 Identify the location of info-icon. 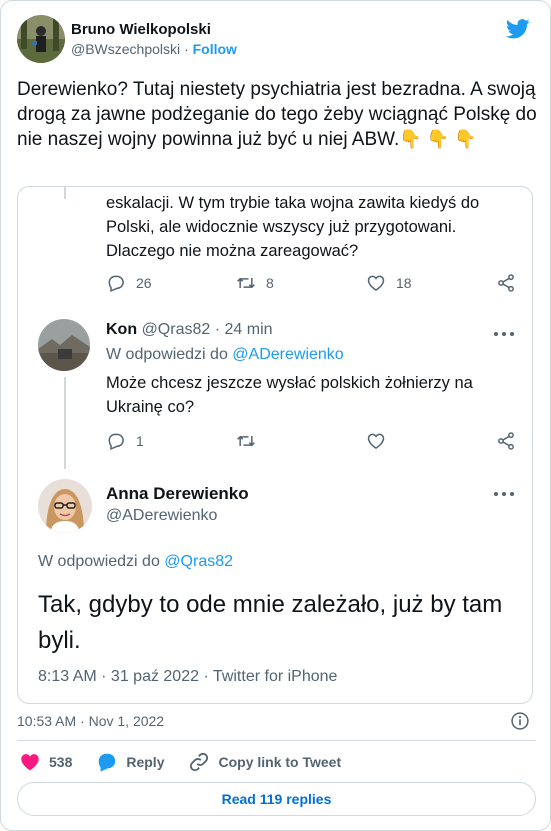
(520, 721).